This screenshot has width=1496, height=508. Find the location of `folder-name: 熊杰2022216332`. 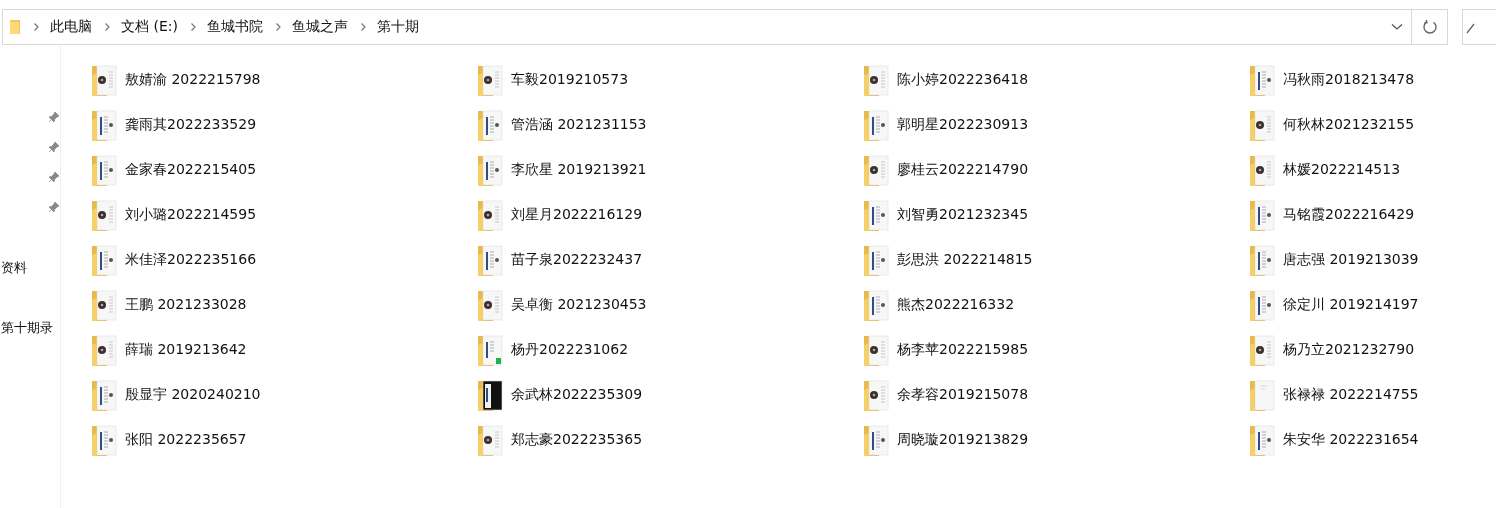

folder-name: 熊杰2022216332 is located at coordinates (956, 304).